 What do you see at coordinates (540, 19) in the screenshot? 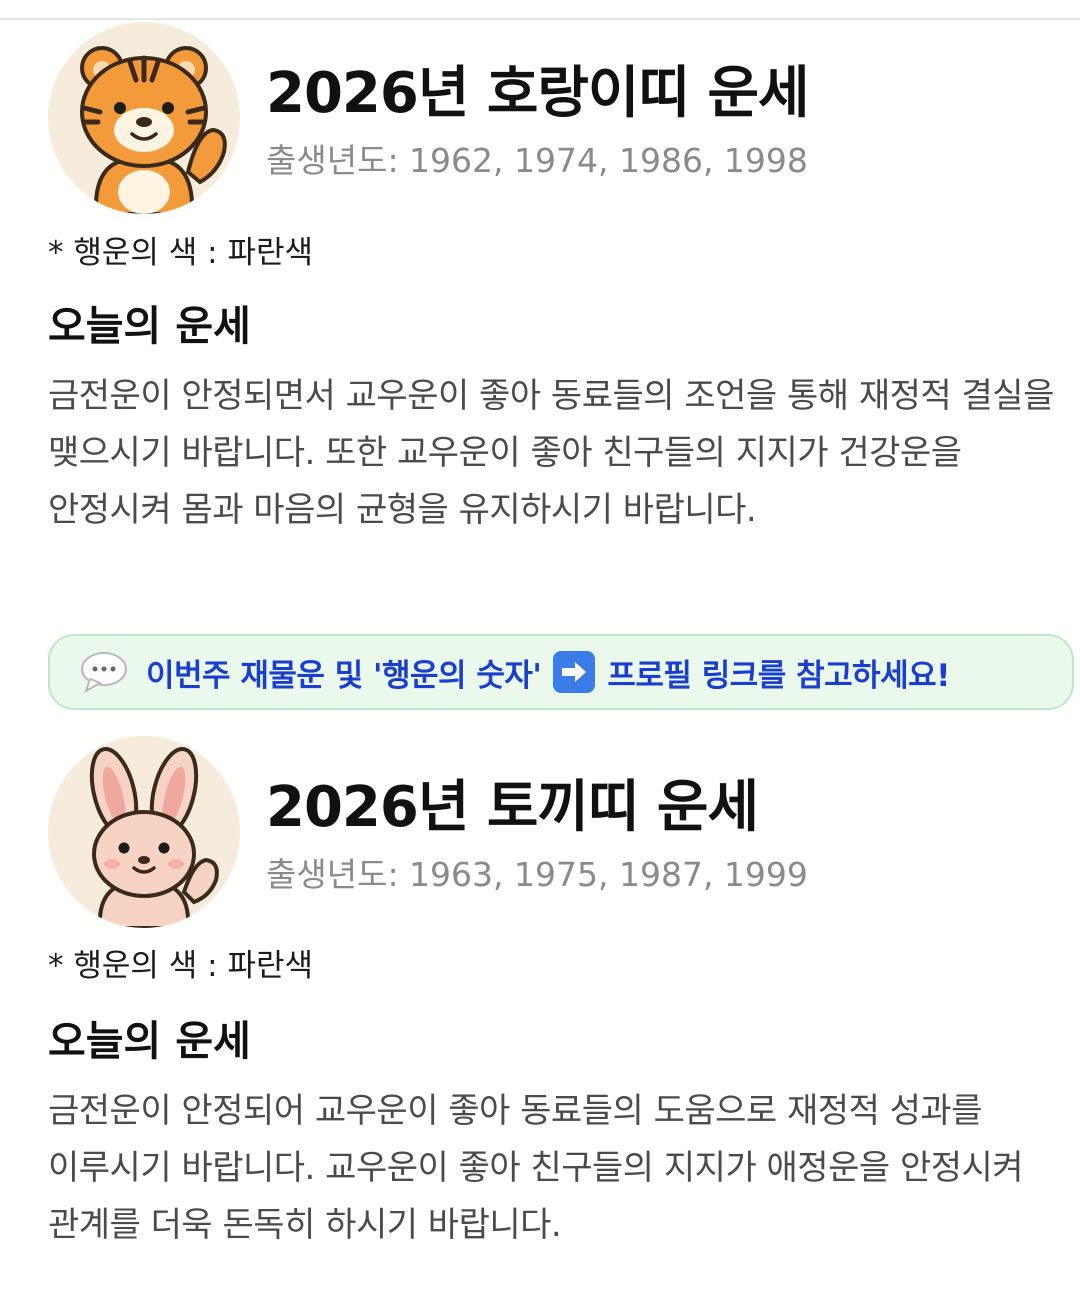
I see `top-divider` at bounding box center [540, 19].